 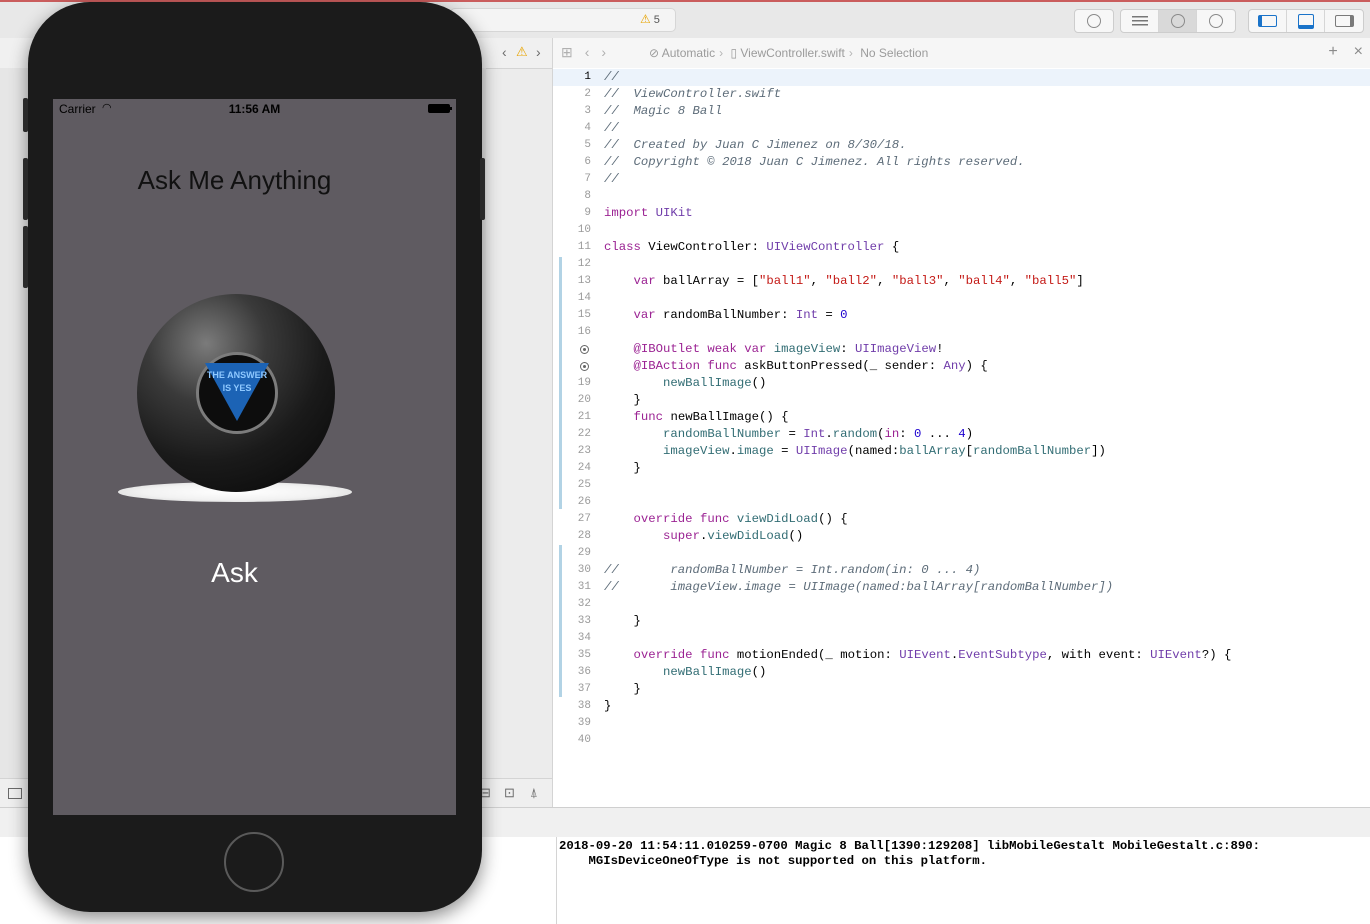 I want to click on editor-mode-control, so click(x=1178, y=21).